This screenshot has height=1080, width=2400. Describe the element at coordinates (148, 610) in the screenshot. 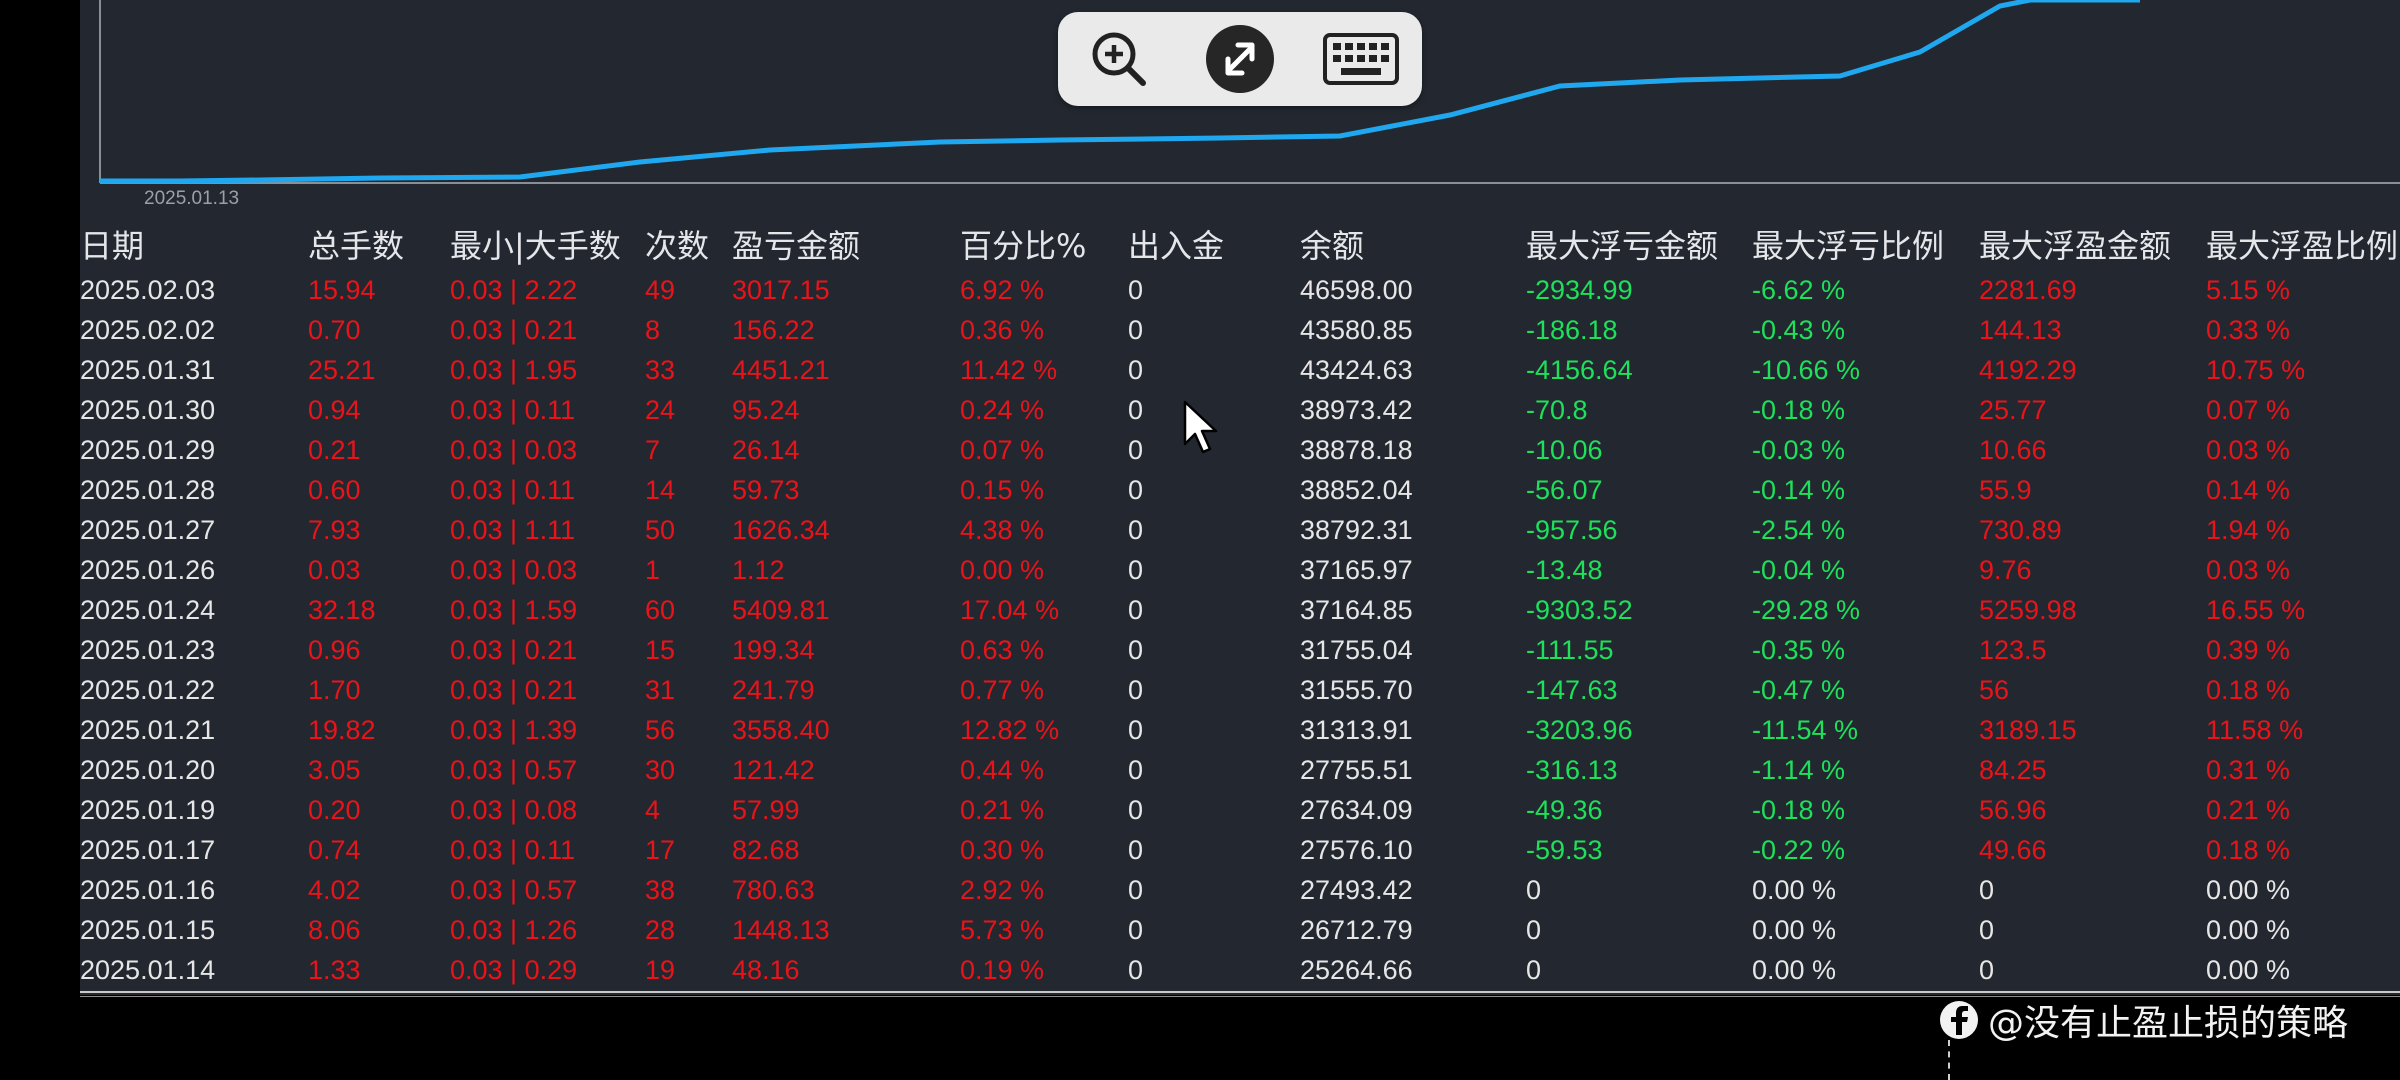

I see `cell-date: 2025.01.24` at that location.